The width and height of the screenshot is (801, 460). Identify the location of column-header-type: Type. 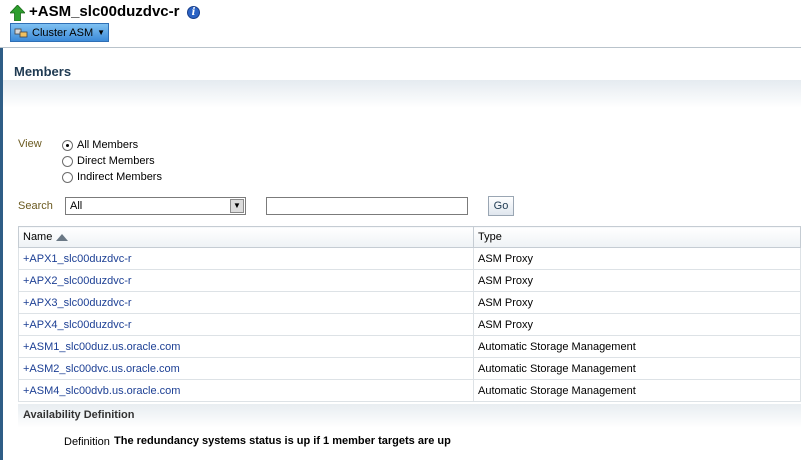
(637, 237).